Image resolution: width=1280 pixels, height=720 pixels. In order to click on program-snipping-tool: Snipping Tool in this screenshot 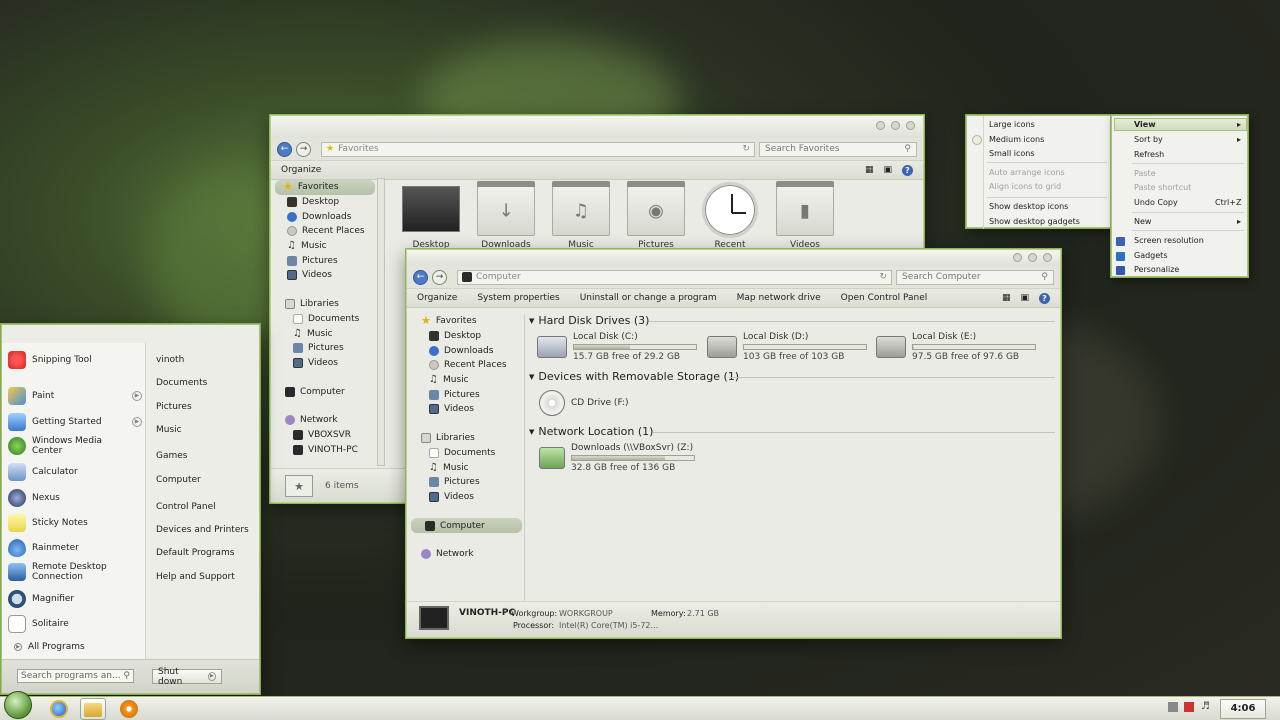, I will do `click(75, 360)`.